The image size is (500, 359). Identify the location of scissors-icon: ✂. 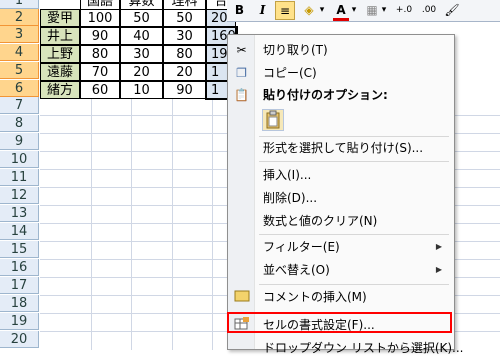
(241, 50).